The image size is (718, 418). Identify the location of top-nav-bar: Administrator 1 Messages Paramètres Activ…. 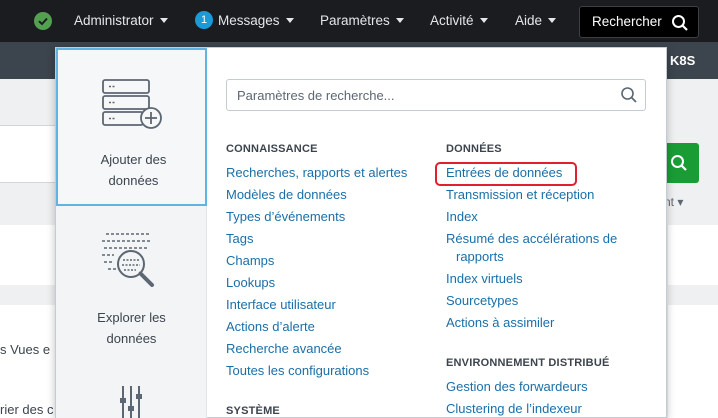
(359, 21).